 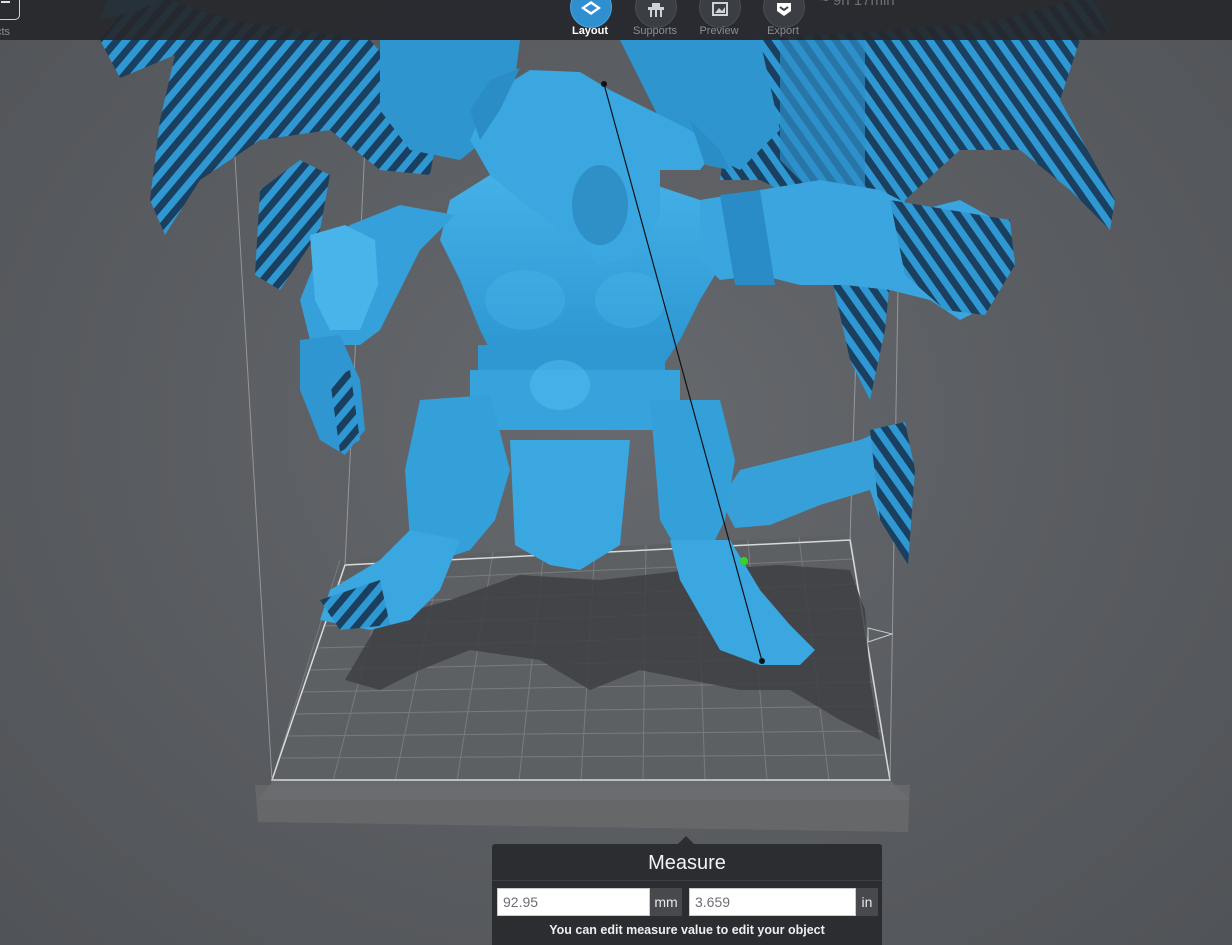 I want to click on measure-mm-input, so click(x=573, y=902).